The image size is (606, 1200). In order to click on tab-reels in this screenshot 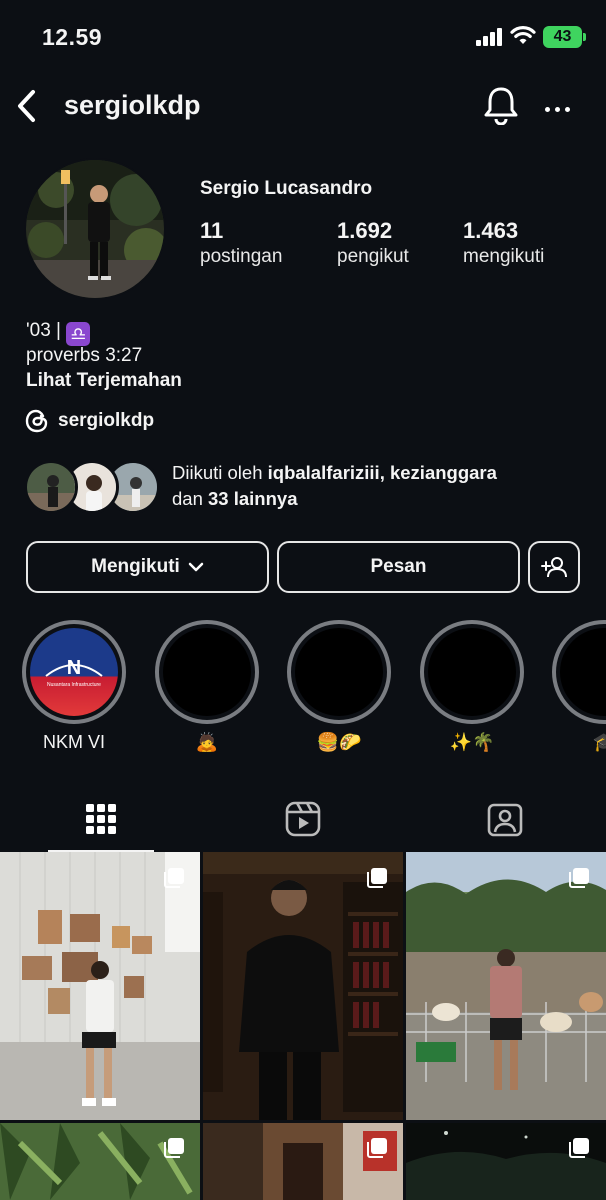, I will do `click(303, 819)`.